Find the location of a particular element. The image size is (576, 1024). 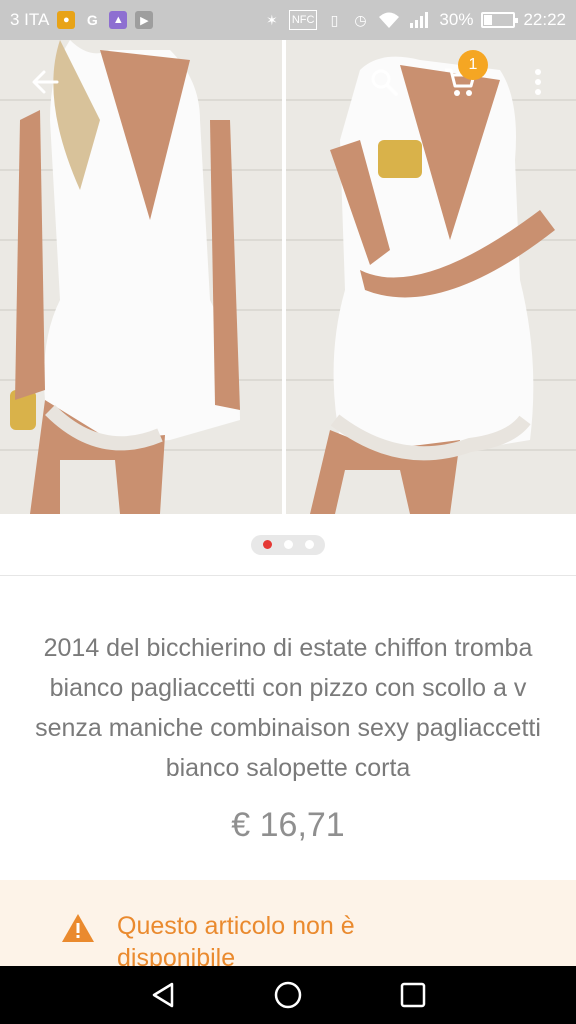

warning-icon is located at coordinates (78, 928).